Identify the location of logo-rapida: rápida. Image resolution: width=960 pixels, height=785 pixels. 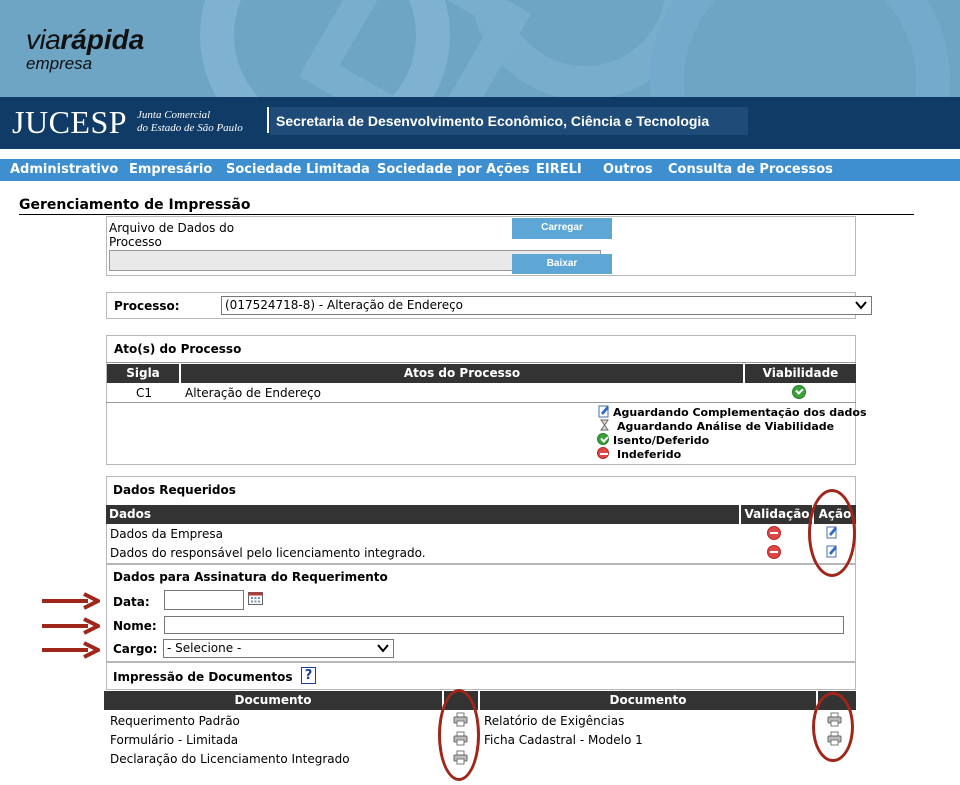
(102, 39).